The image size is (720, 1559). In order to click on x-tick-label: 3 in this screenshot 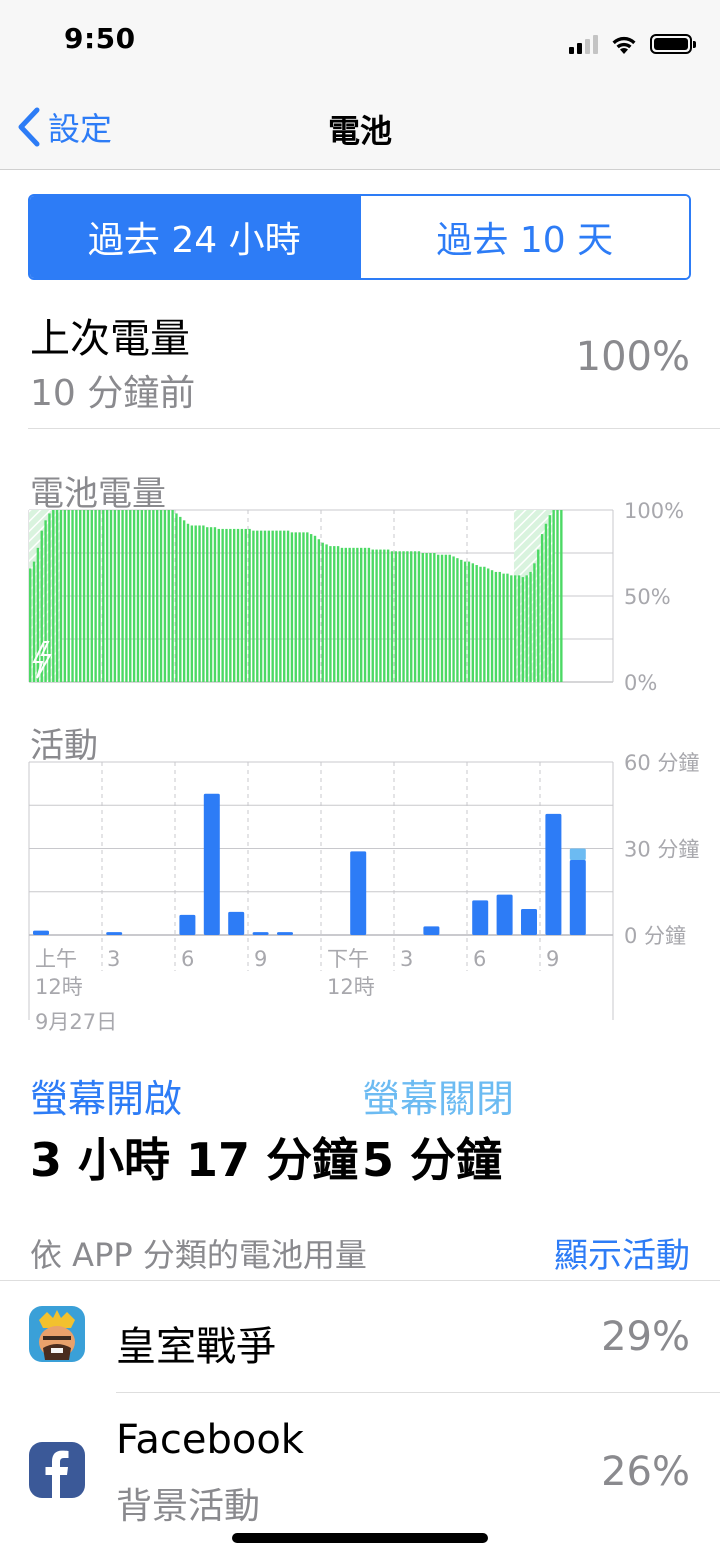, I will do `click(406, 959)`.